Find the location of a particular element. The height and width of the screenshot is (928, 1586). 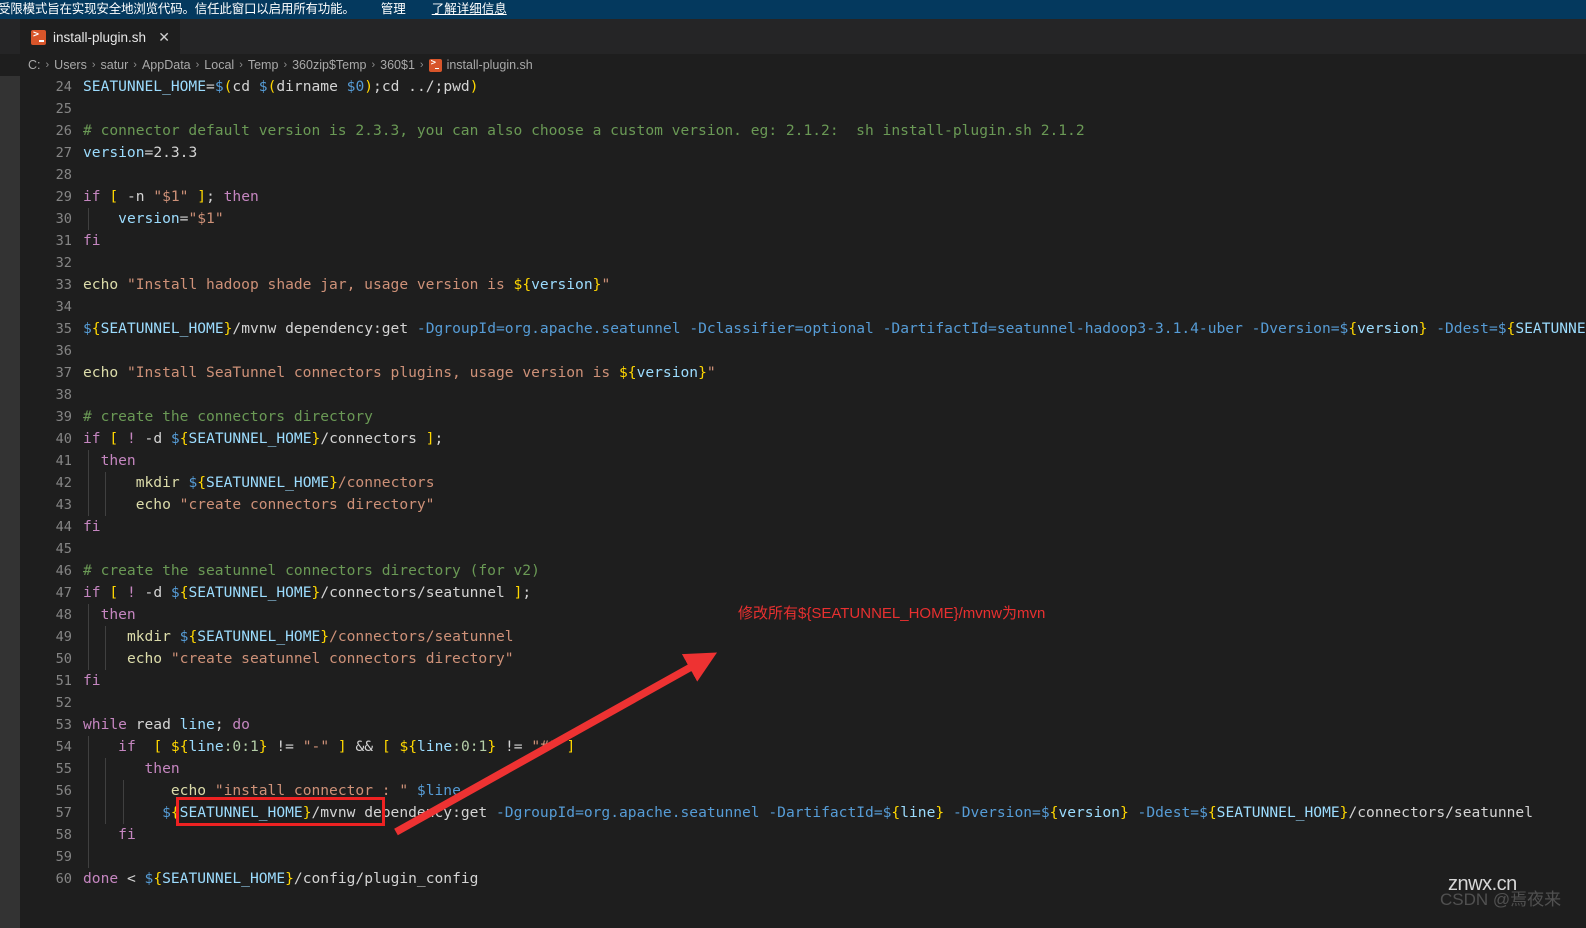

code-line: 56 echo "install connector : " $line is located at coordinates (803, 791).